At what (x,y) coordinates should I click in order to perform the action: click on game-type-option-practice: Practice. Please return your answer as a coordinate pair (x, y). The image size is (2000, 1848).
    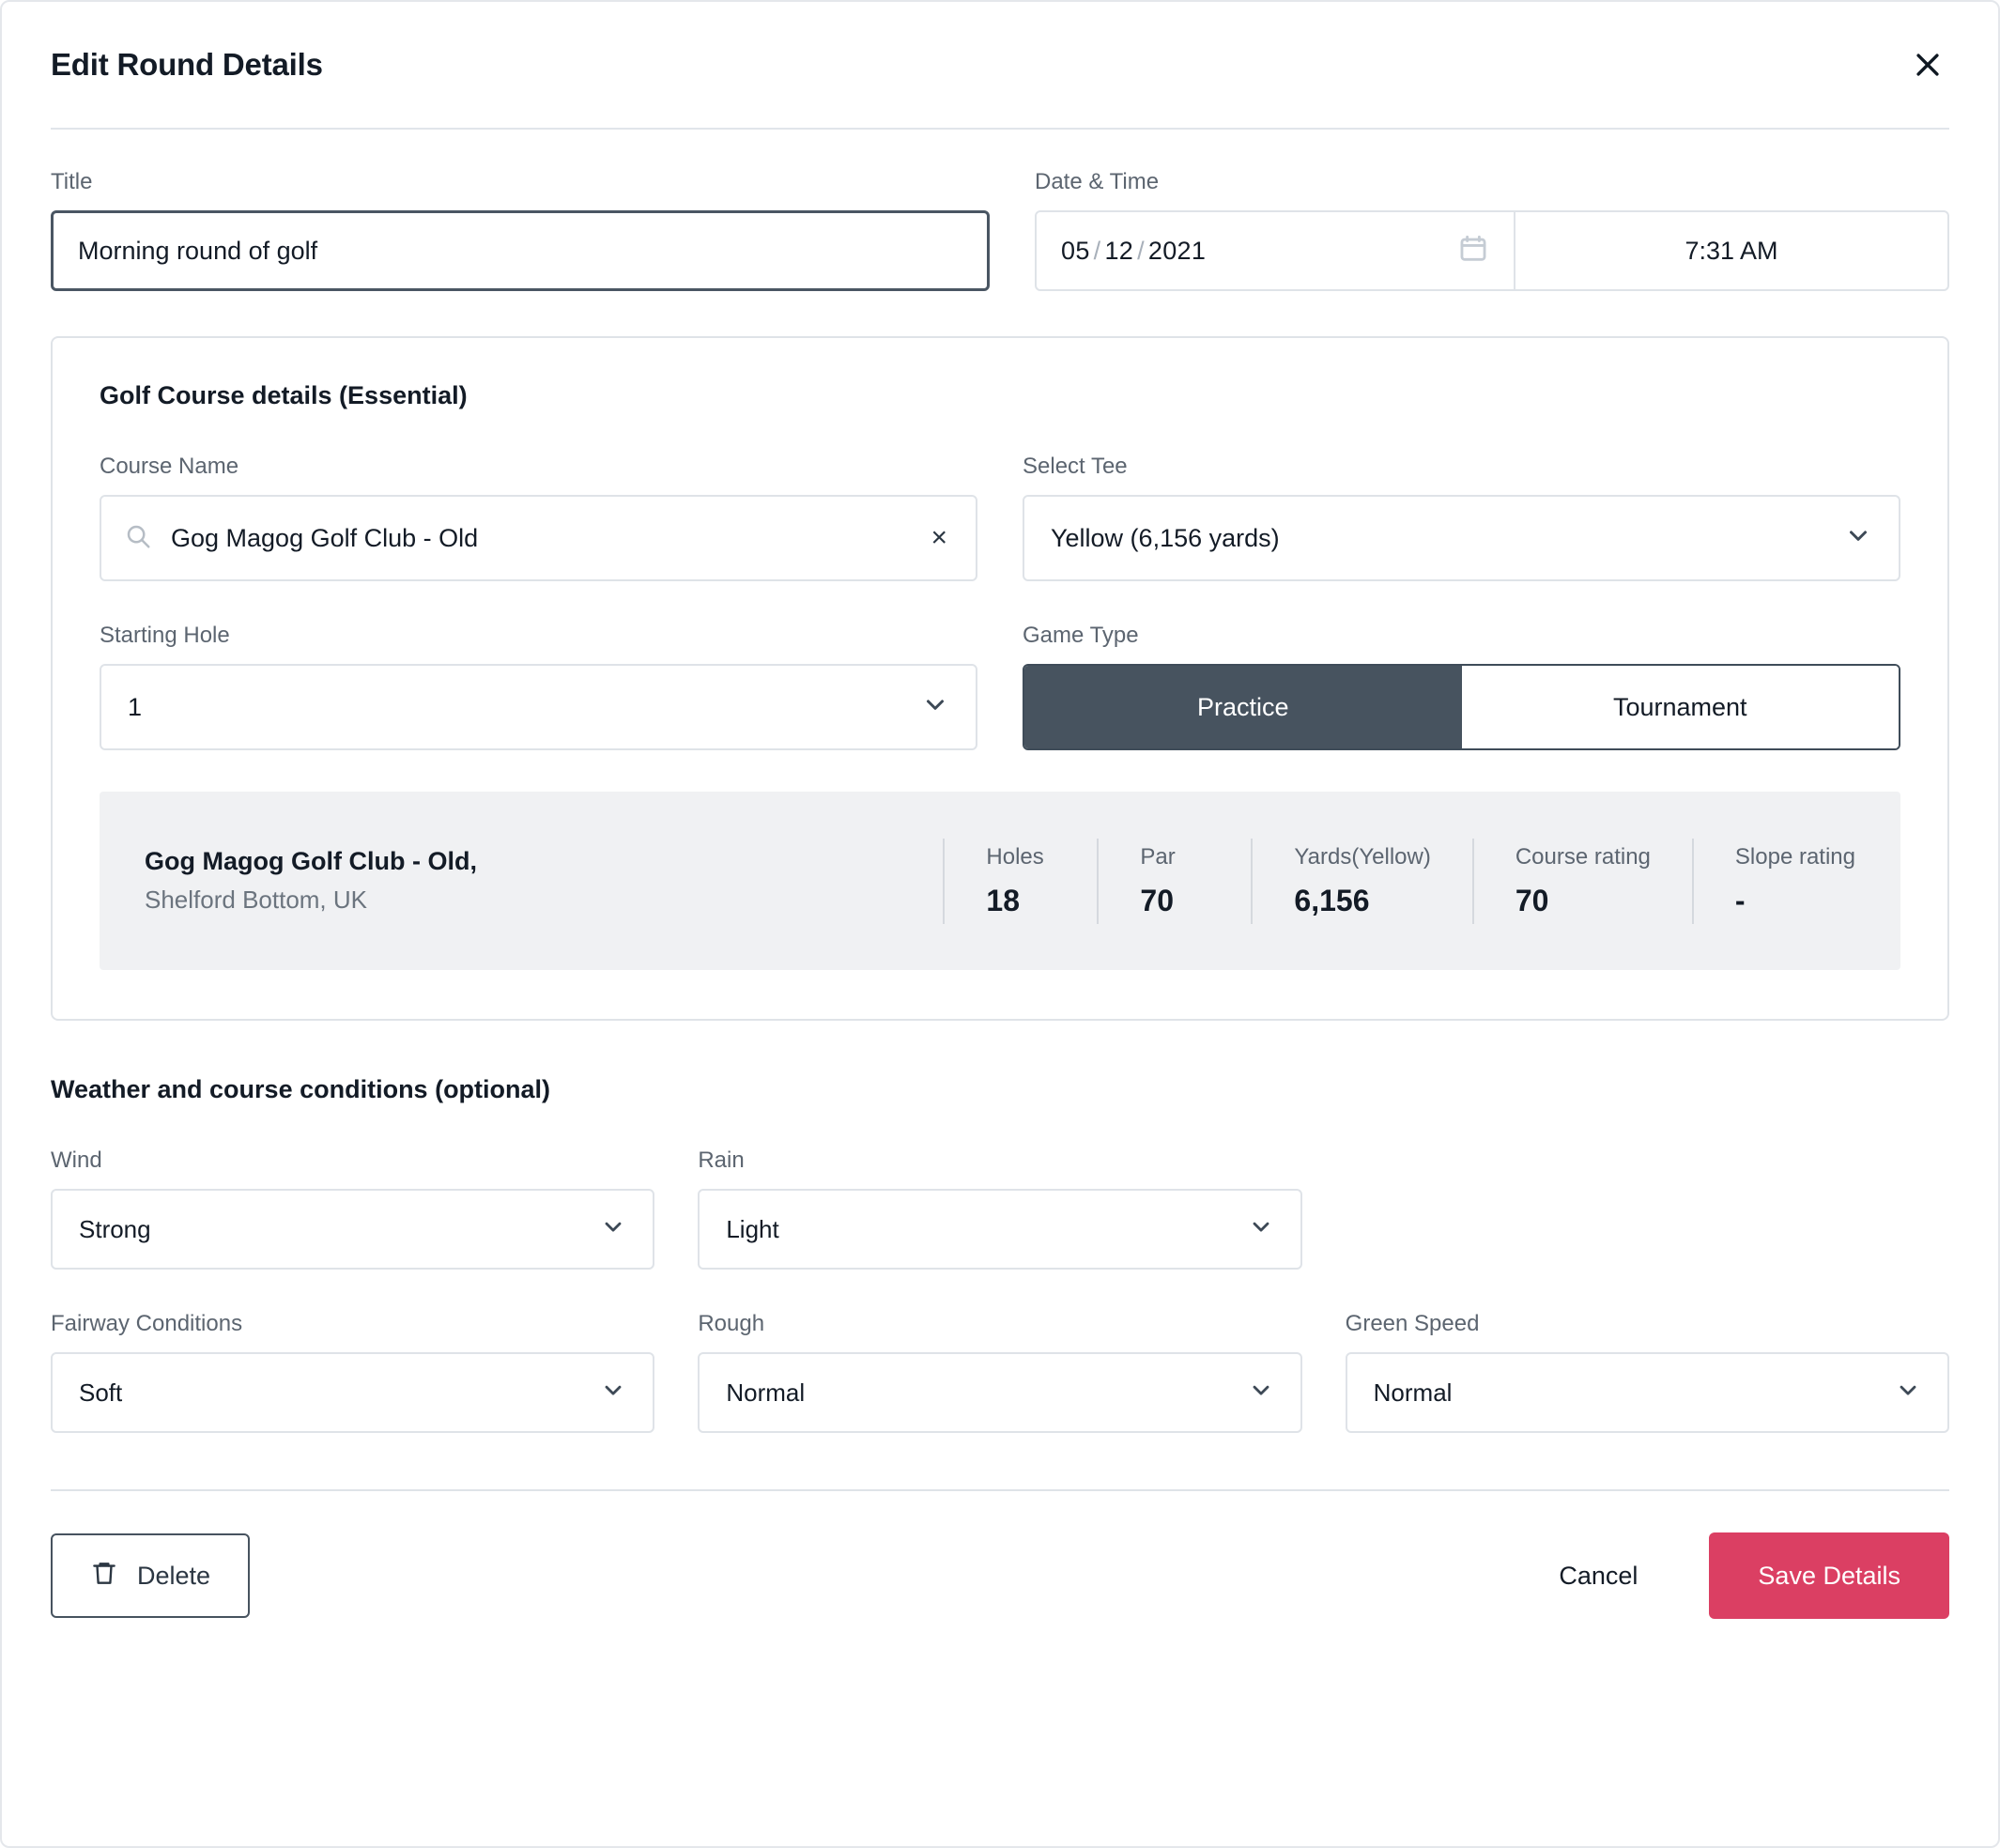
    Looking at the image, I should click on (1243, 707).